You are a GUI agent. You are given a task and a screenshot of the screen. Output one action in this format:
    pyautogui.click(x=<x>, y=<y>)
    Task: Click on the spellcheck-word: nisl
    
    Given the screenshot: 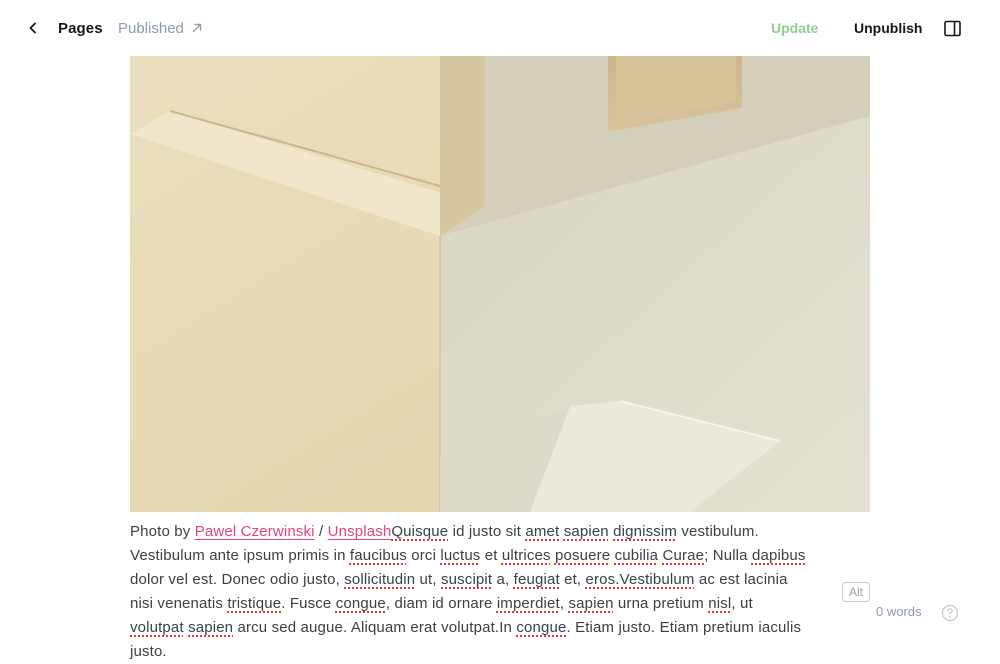 What is the action you would take?
    pyautogui.click(x=720, y=603)
    